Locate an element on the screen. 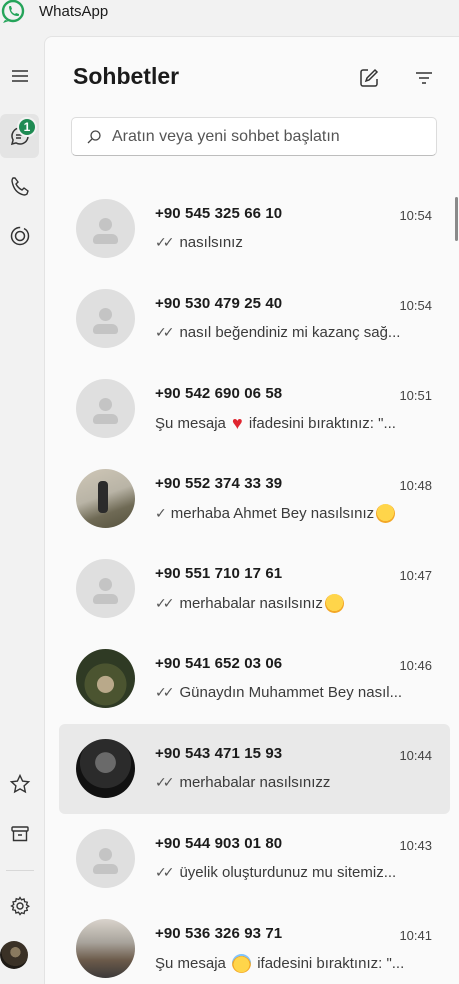 Image resolution: width=459 pixels, height=984 pixels. filter-button is located at coordinates (424, 78).